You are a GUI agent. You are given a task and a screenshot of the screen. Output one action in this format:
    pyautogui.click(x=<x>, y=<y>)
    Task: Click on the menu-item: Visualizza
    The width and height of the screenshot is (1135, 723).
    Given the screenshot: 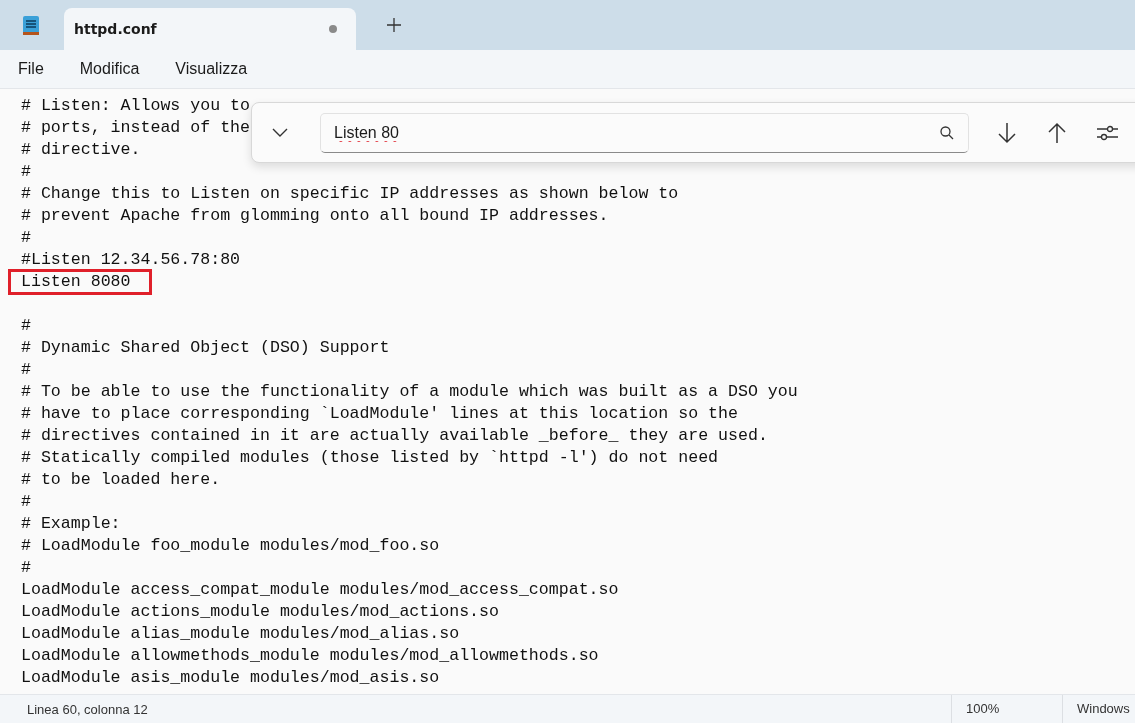 What is the action you would take?
    pyautogui.click(x=211, y=69)
    